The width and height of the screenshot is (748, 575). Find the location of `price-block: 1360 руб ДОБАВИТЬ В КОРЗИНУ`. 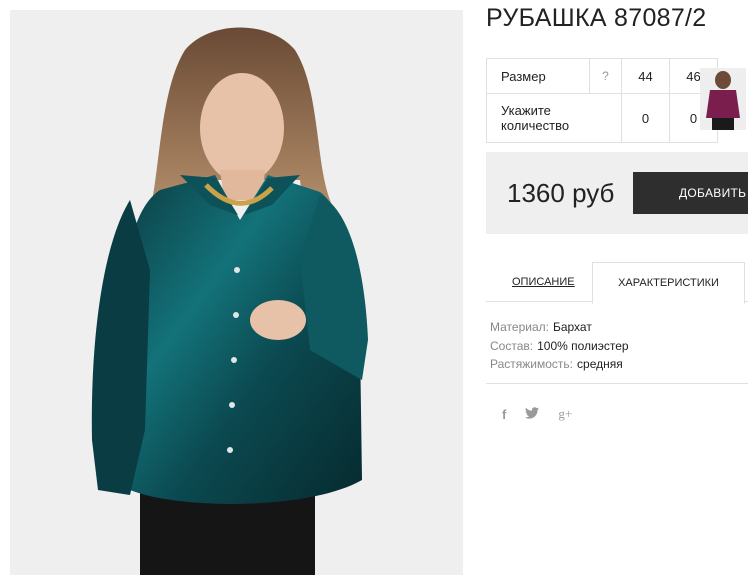

price-block: 1360 руб ДОБАВИТЬ В КОРЗИНУ is located at coordinates (617, 193).